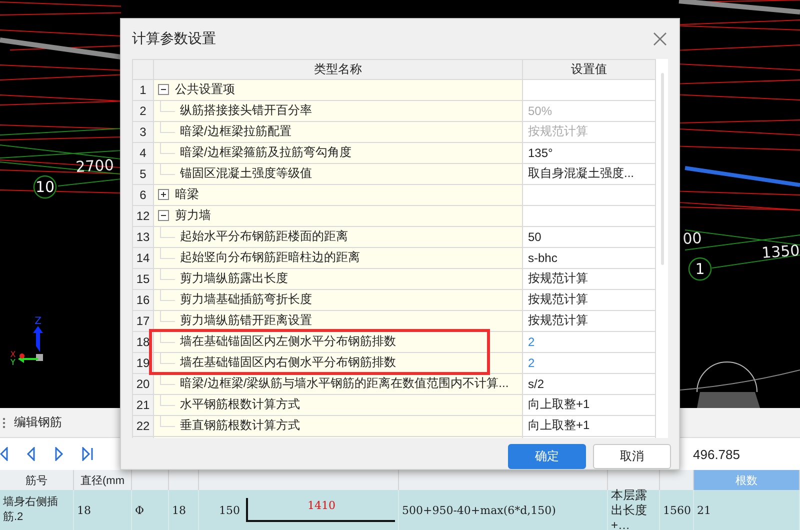  Describe the element at coordinates (543, 257) in the screenshot. I see `parameter-value: s-bhc` at that location.